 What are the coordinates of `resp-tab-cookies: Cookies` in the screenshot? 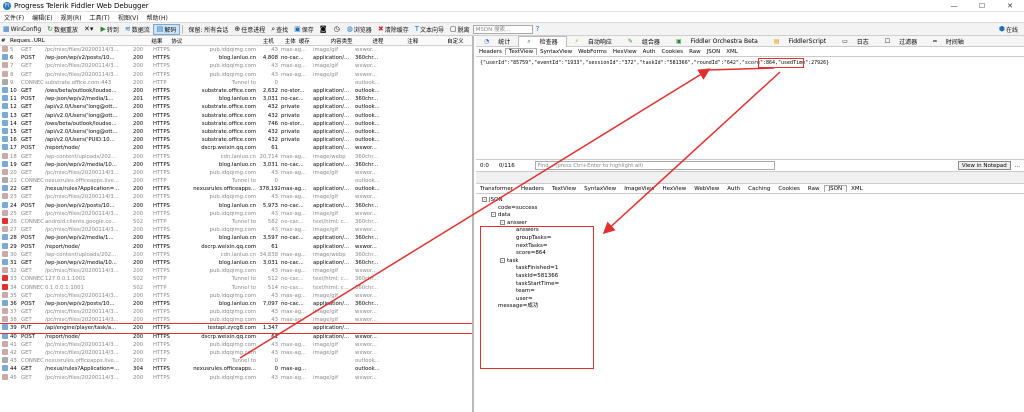 It's located at (789, 189).